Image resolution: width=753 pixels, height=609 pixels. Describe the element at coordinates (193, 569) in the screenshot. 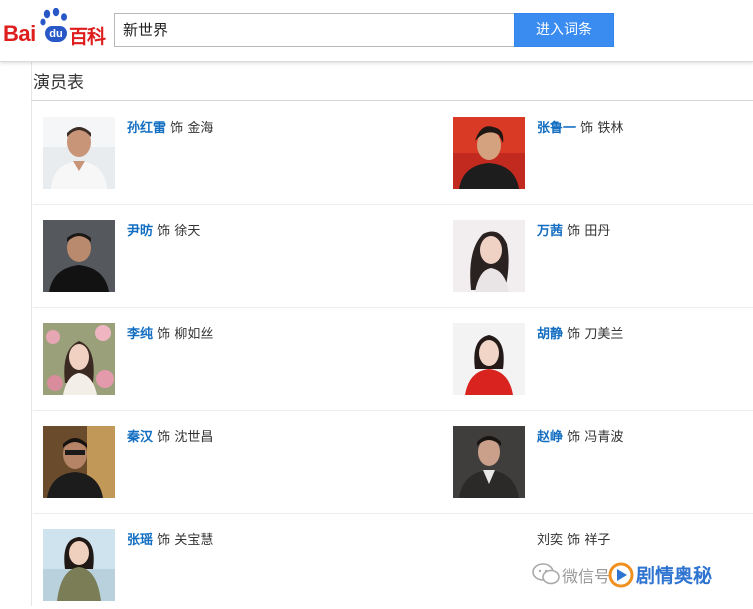

I see `cast-list-item: 张瑶 饰 关宝慧` at that location.